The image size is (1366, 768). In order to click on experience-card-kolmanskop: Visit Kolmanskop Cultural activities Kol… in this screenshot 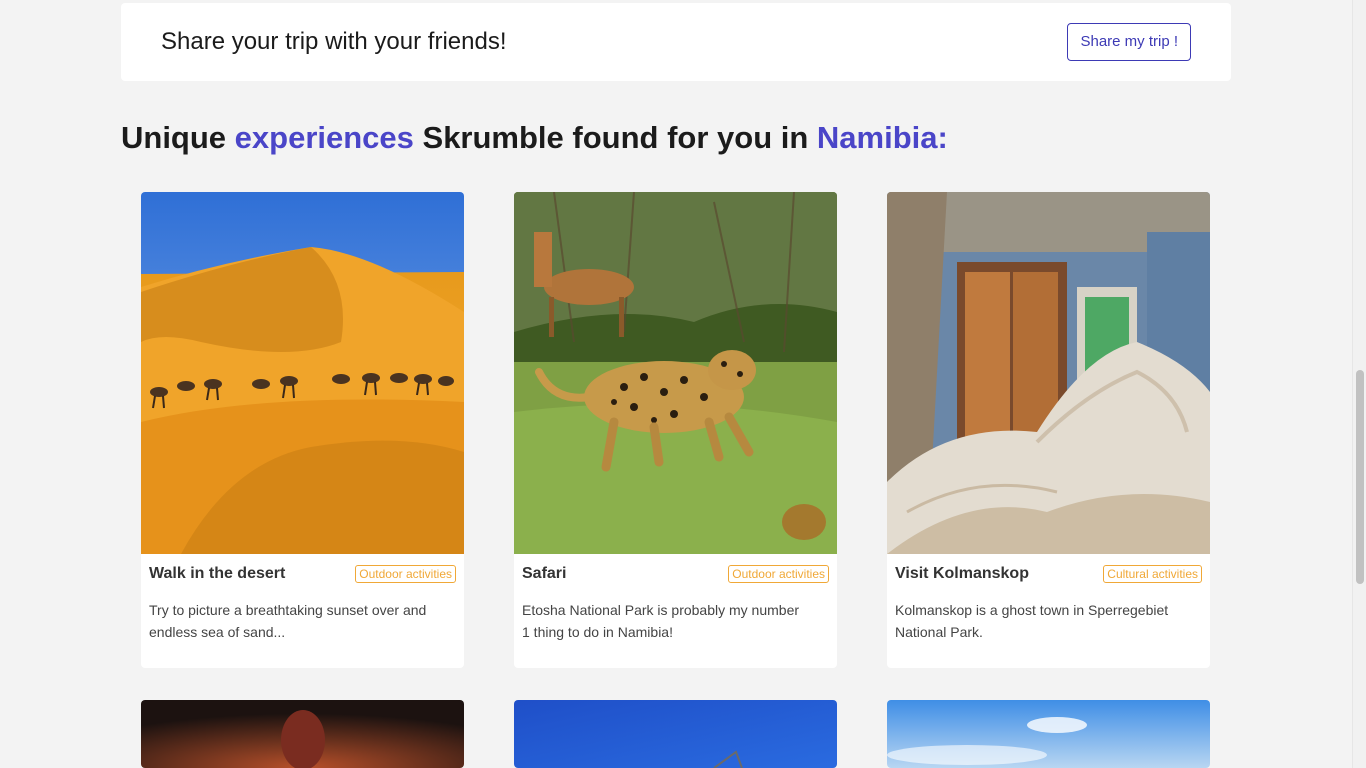, I will do `click(1048, 430)`.